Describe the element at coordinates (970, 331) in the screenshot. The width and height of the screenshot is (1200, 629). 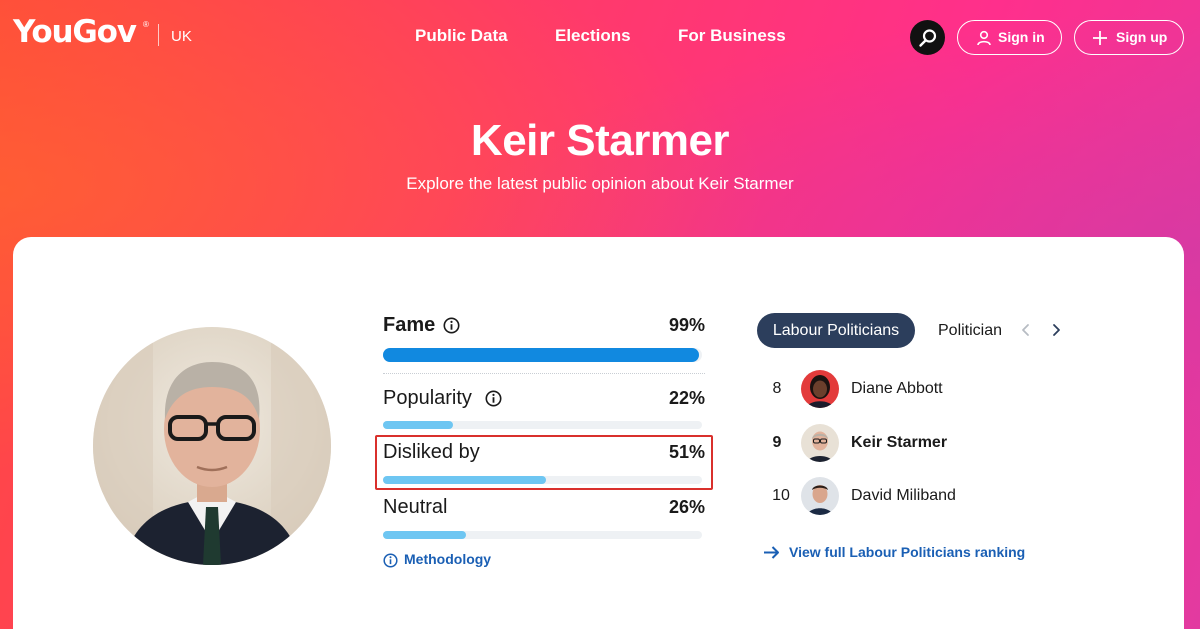
I see `tab-politician: Politician` at that location.